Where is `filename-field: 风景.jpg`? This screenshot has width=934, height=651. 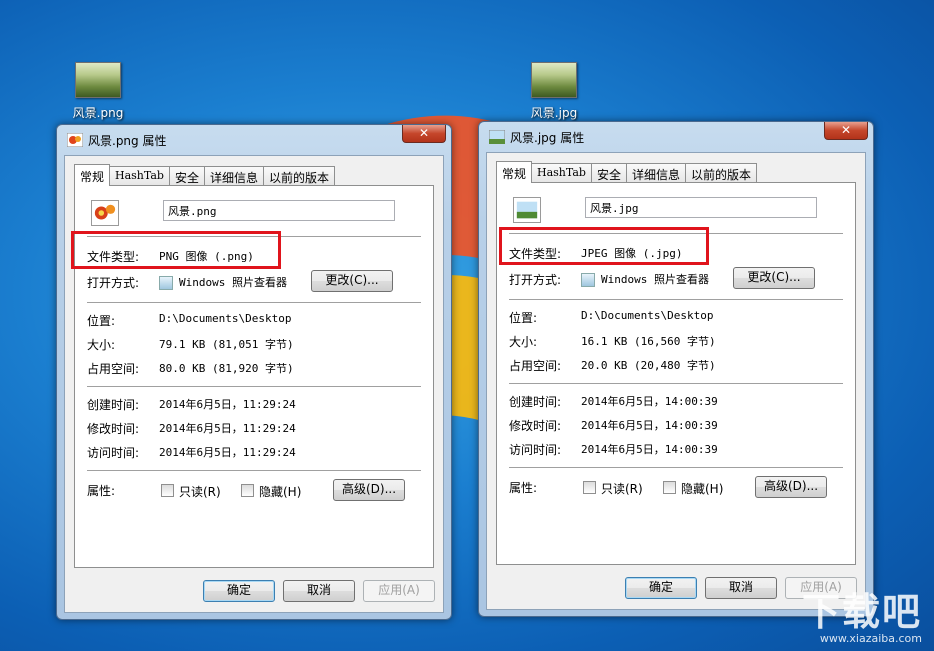 filename-field: 风景.jpg is located at coordinates (701, 207).